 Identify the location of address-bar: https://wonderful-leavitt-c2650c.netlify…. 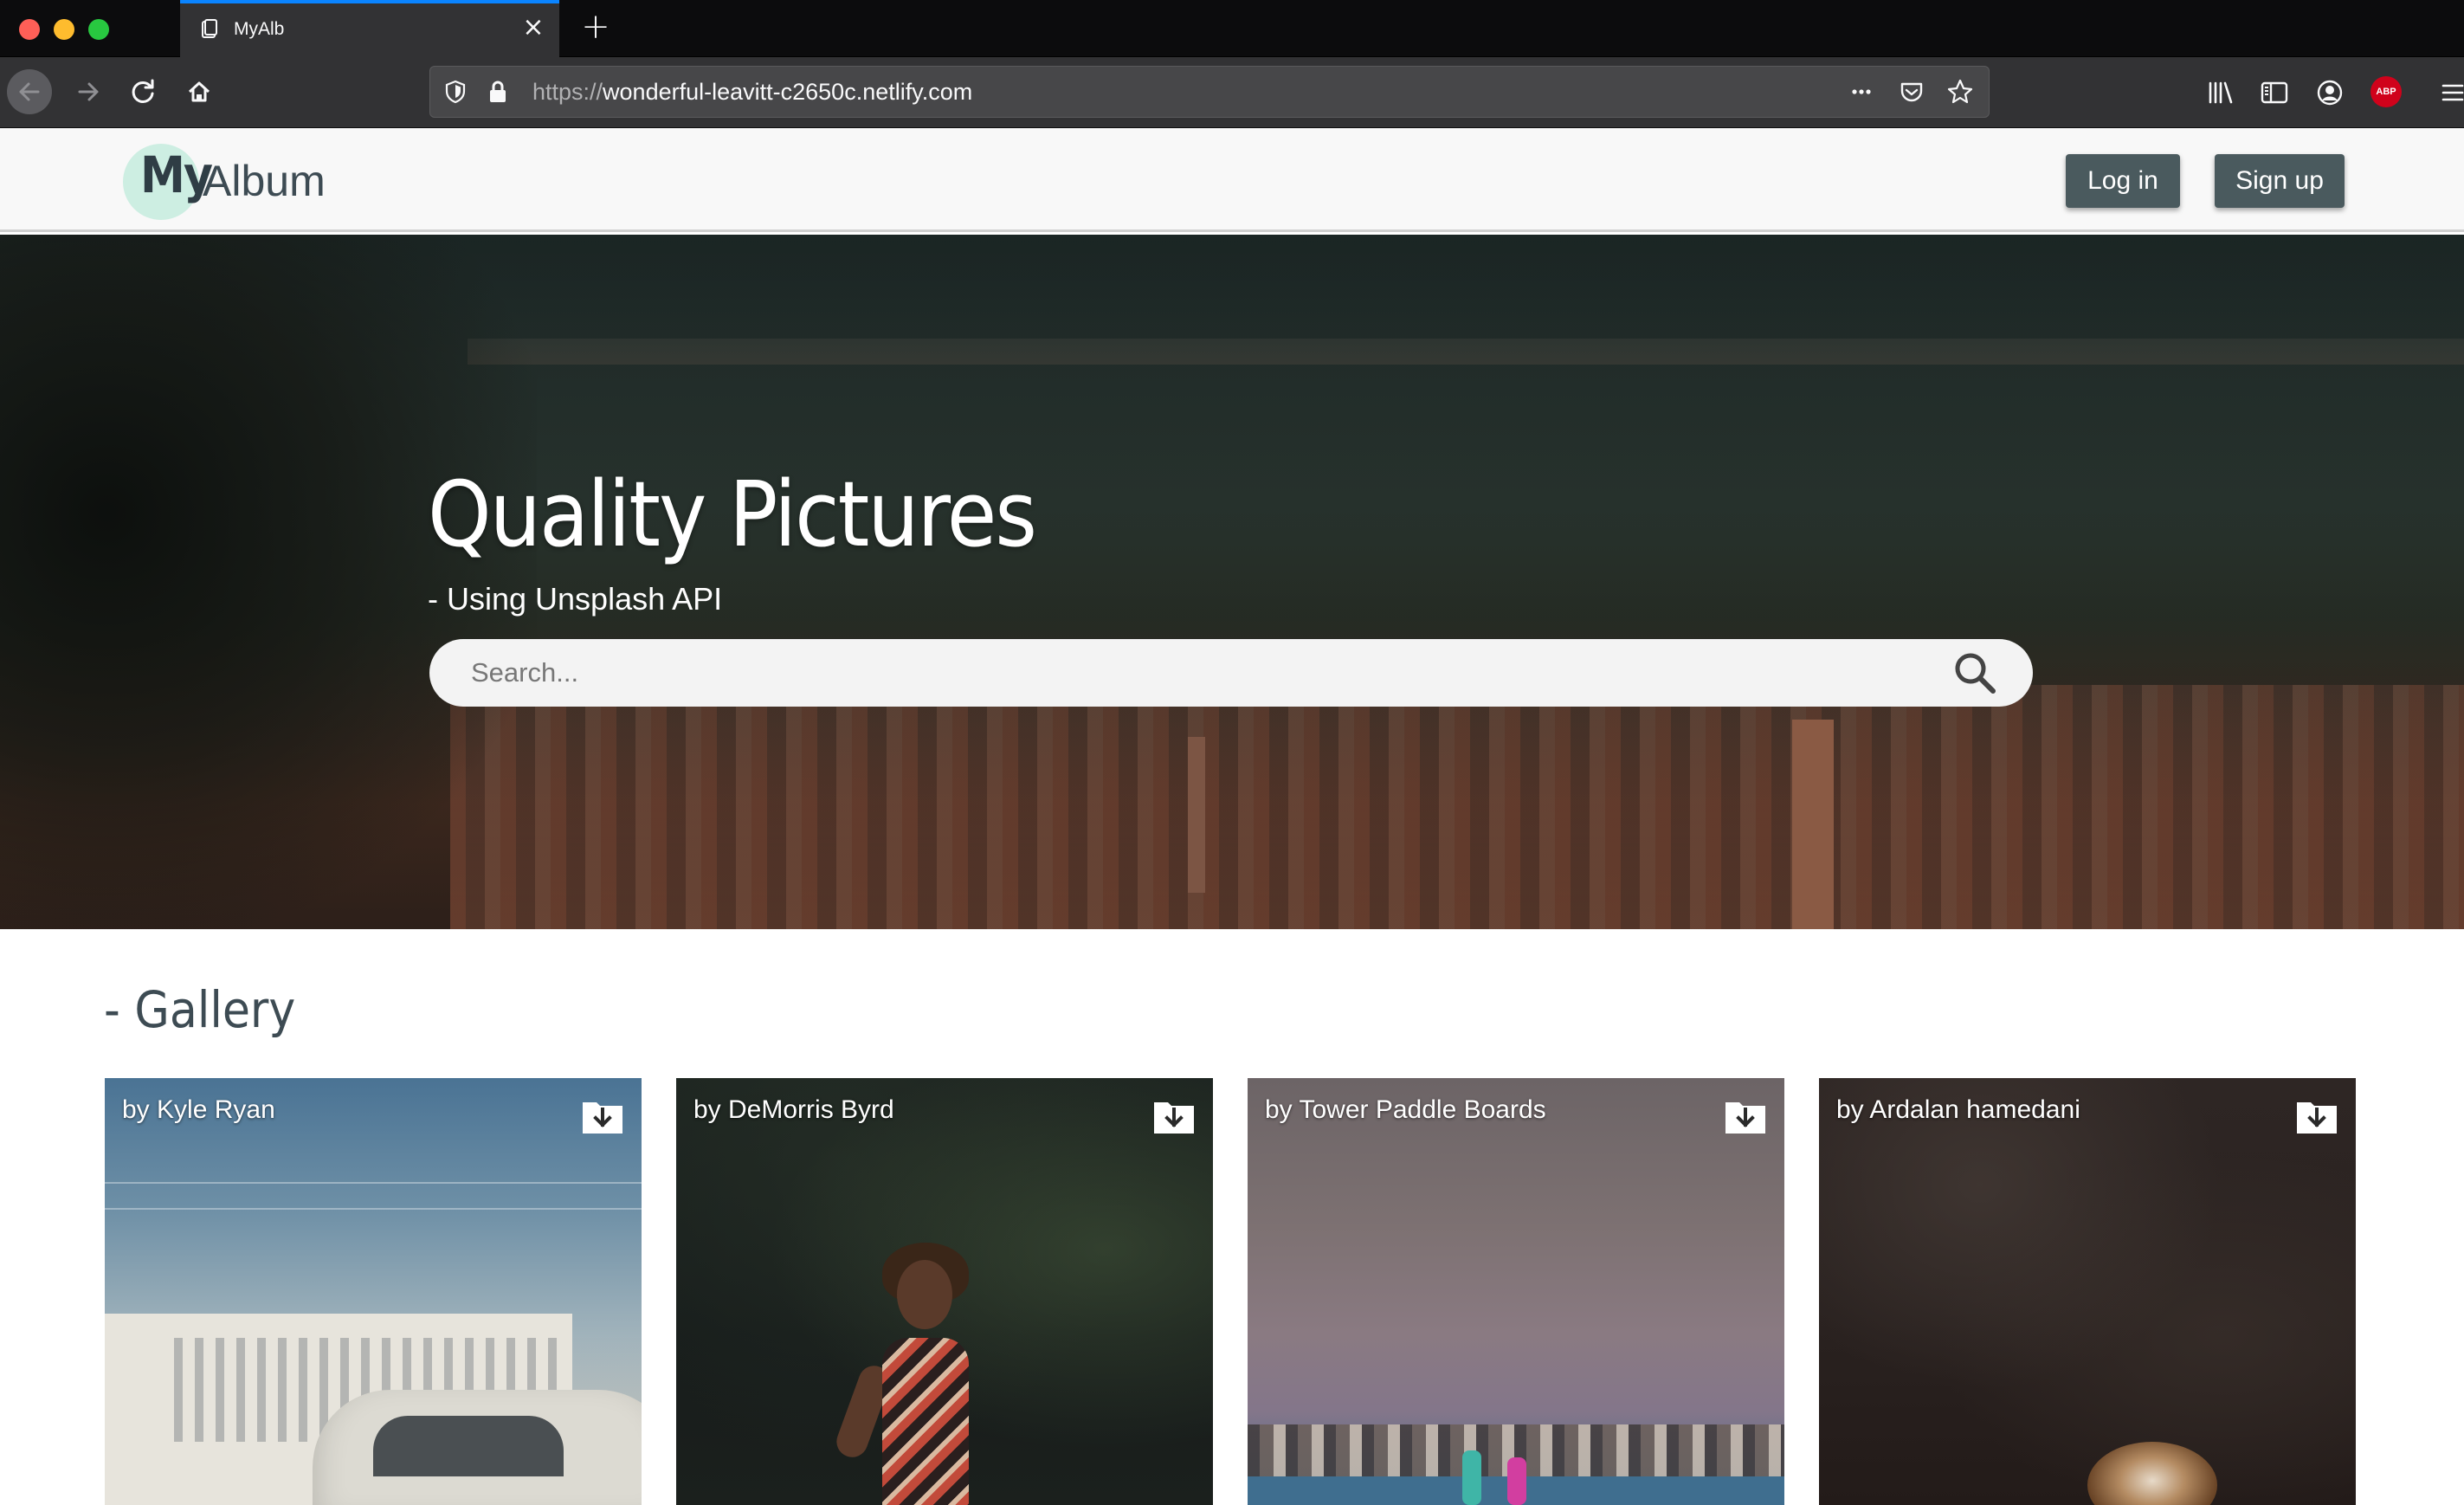
(1209, 92).